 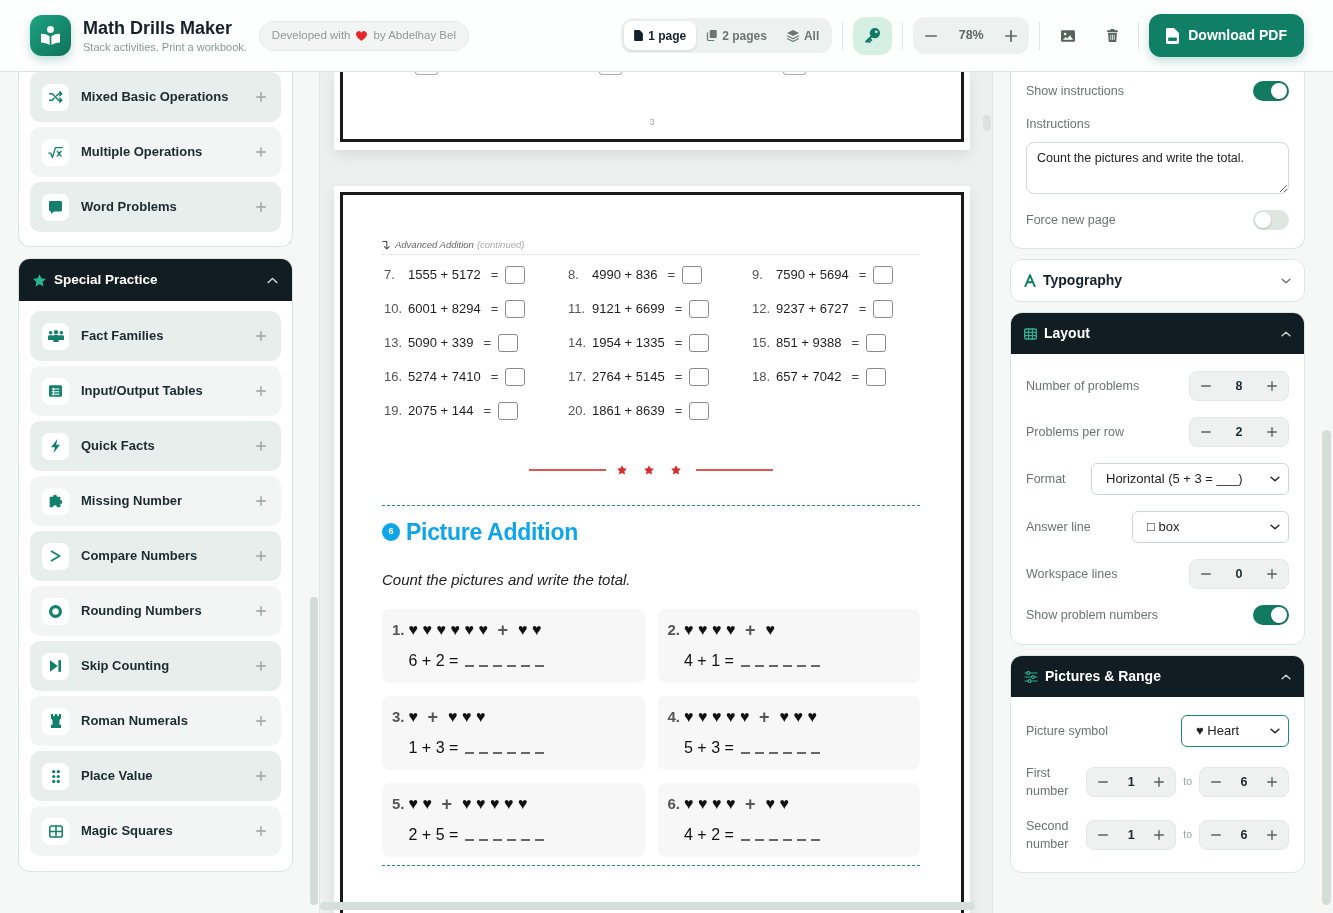 I want to click on key-button, so click(x=873, y=35).